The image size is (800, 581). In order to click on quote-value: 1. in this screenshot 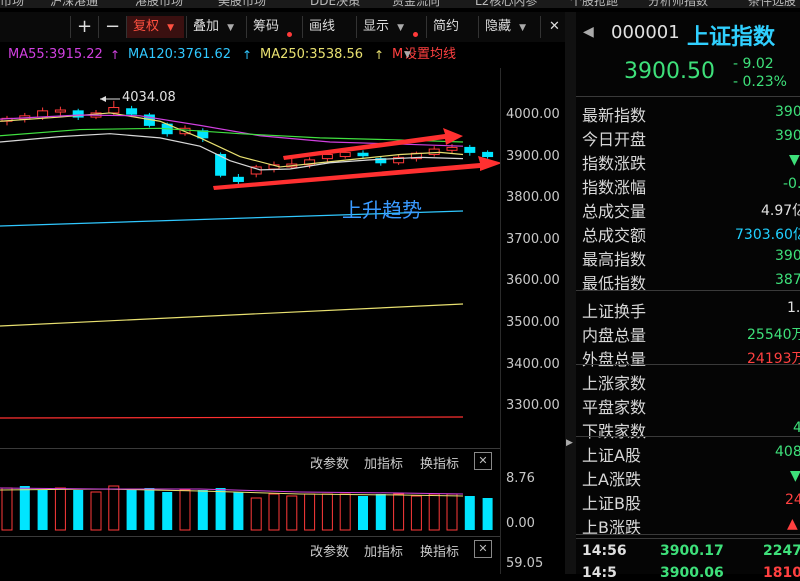, I will do `click(793, 308)`.